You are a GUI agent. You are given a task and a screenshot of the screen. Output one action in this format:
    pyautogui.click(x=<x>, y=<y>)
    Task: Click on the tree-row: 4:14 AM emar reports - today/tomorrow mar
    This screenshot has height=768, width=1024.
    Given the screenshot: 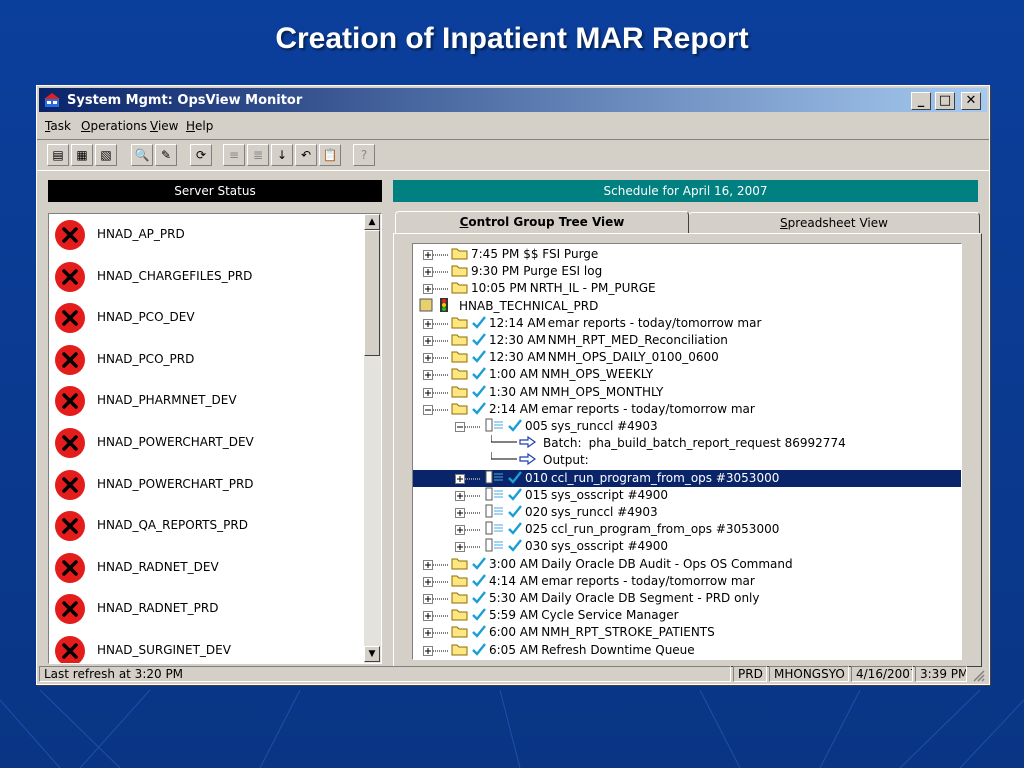 What is the action you would take?
    pyautogui.click(x=687, y=581)
    